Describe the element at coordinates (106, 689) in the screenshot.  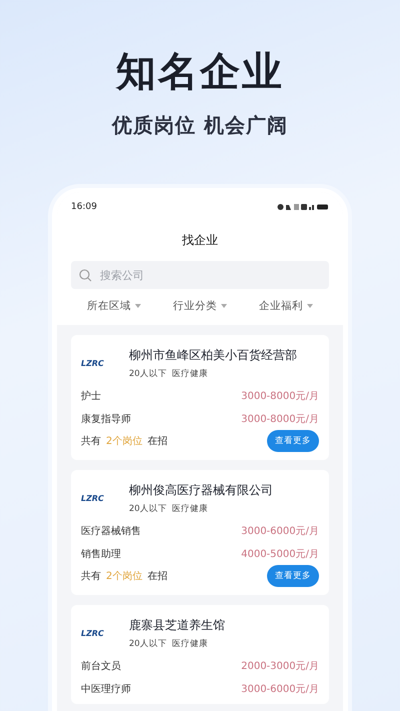
I see `job-title: 中医理疗师` at that location.